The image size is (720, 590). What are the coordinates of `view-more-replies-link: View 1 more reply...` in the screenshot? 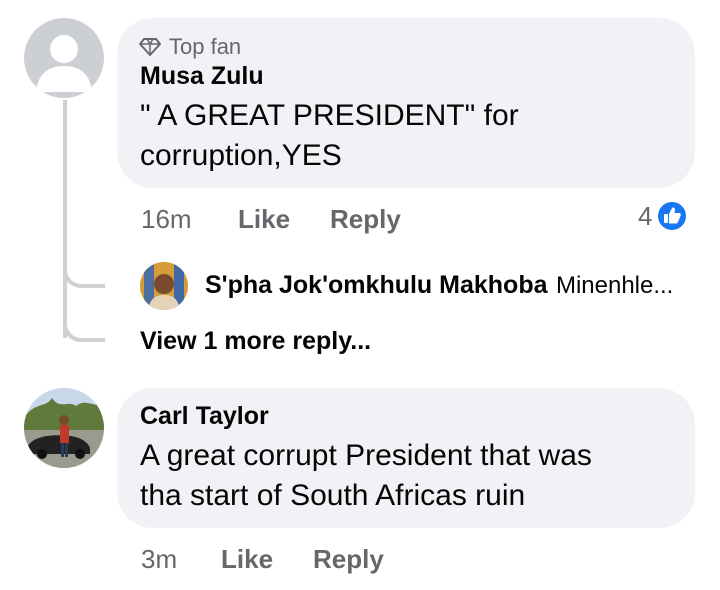 It's located at (255, 341).